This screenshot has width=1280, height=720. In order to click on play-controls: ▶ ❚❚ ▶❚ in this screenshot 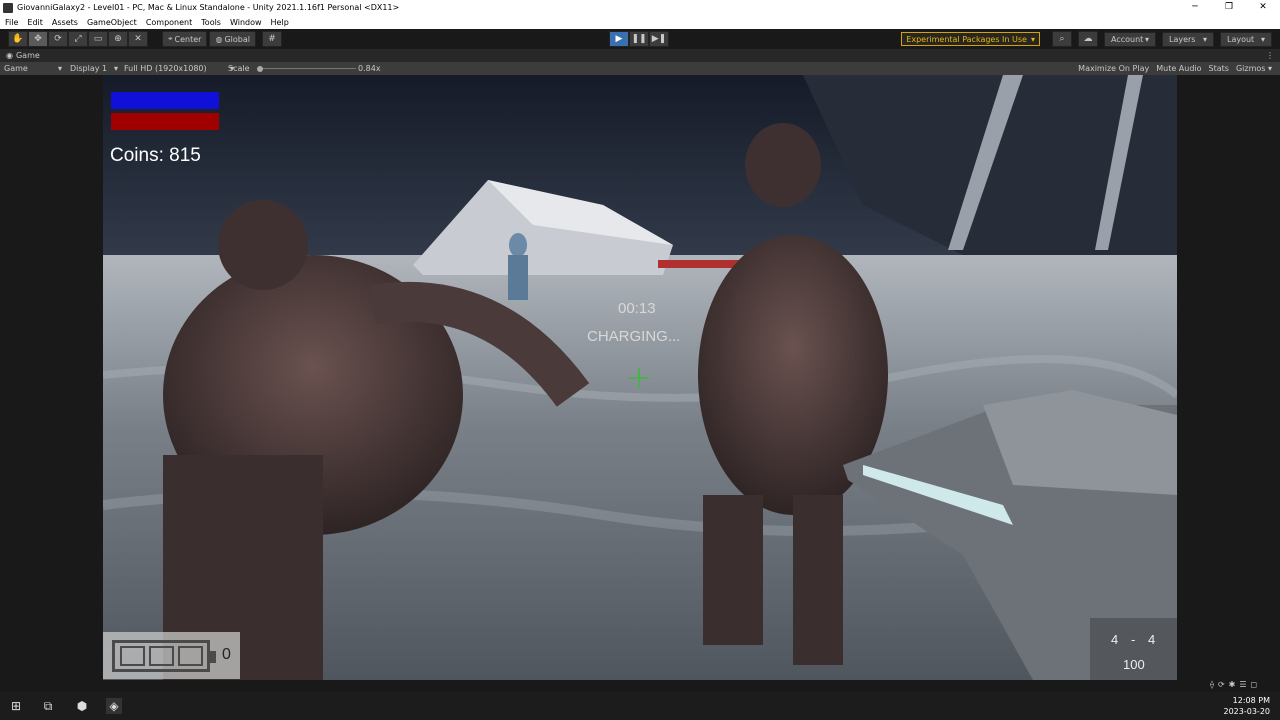, I will do `click(639, 39)`.